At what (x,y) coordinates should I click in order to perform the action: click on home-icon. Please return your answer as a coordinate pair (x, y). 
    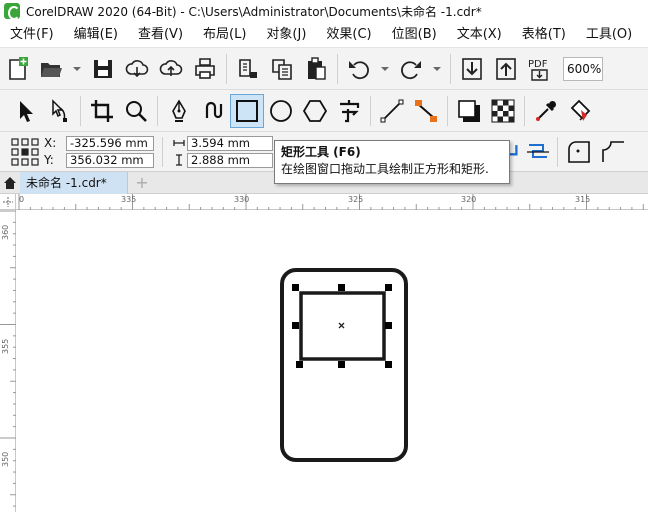
    Looking at the image, I should click on (10, 182).